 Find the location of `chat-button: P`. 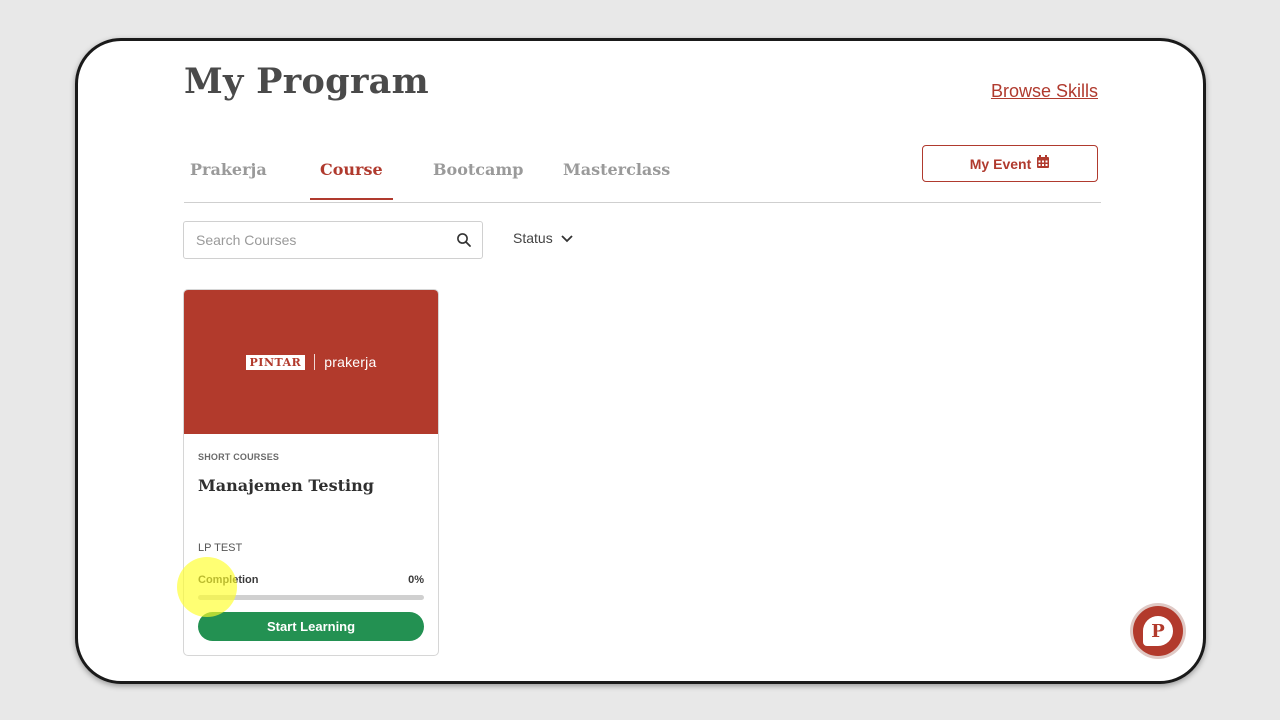

chat-button: P is located at coordinates (1158, 631).